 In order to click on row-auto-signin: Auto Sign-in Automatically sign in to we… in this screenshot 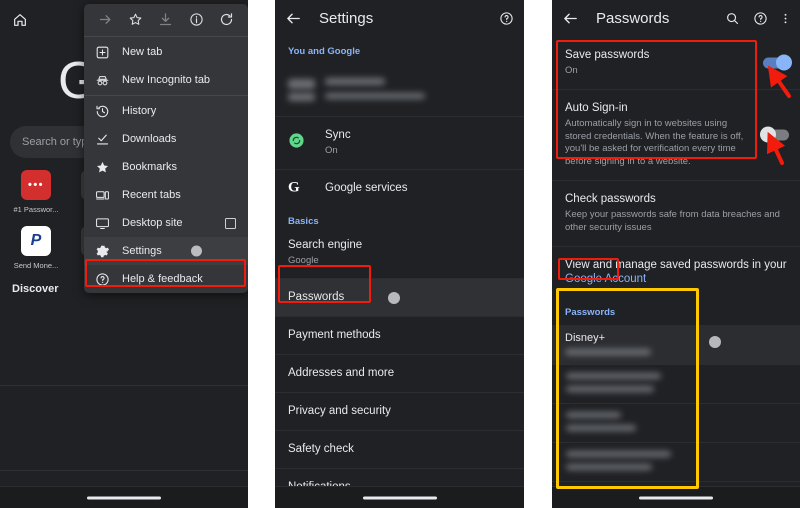, I will do `click(676, 134)`.